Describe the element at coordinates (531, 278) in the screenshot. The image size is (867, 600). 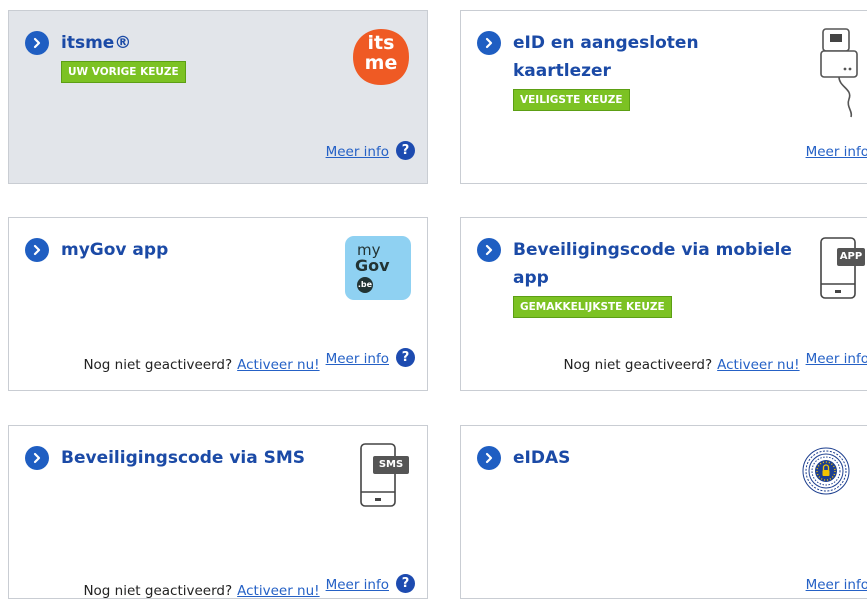
I see `option-title-line2: app` at that location.